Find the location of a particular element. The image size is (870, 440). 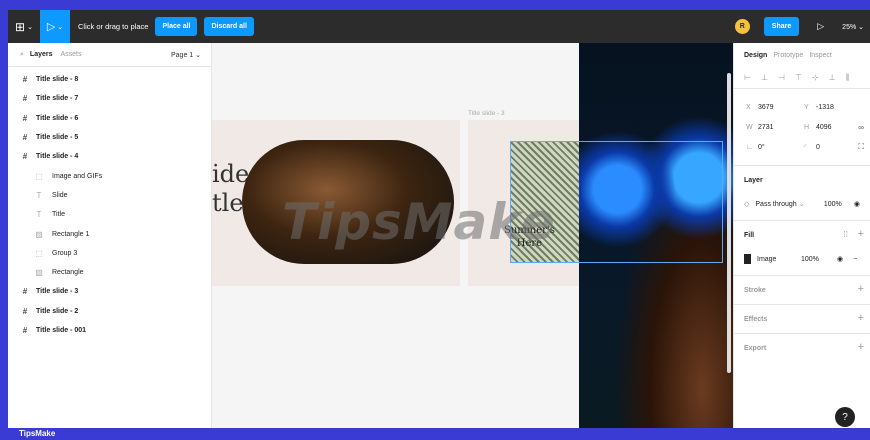

constrain-proportions-icon: ∞ is located at coordinates (861, 127).